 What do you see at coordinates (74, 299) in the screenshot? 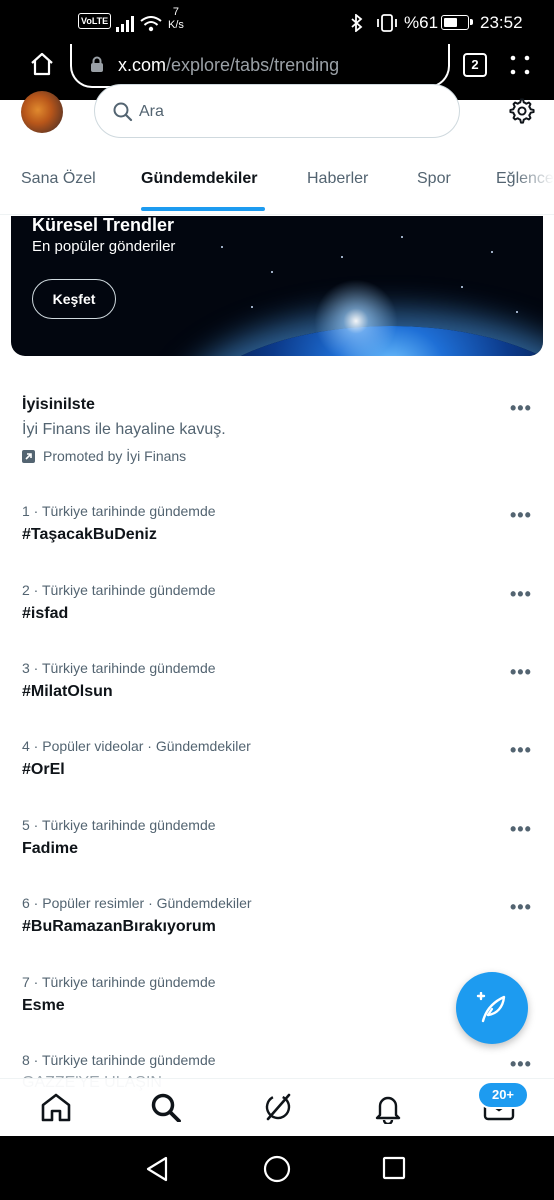
I see `explore-button: Keşfet` at bounding box center [74, 299].